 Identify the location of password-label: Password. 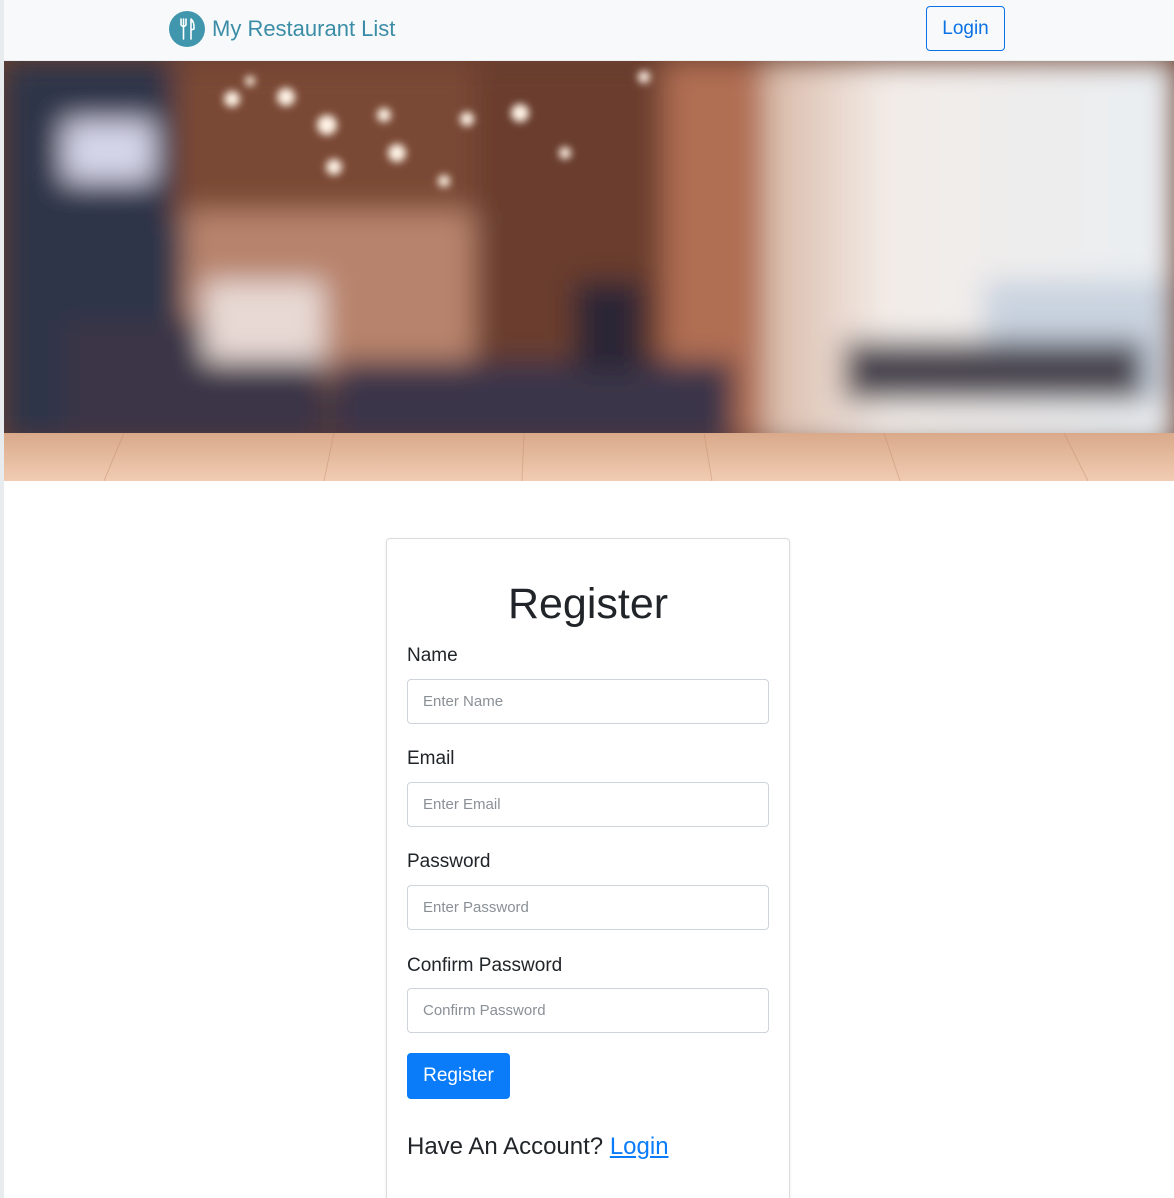
(449, 861).